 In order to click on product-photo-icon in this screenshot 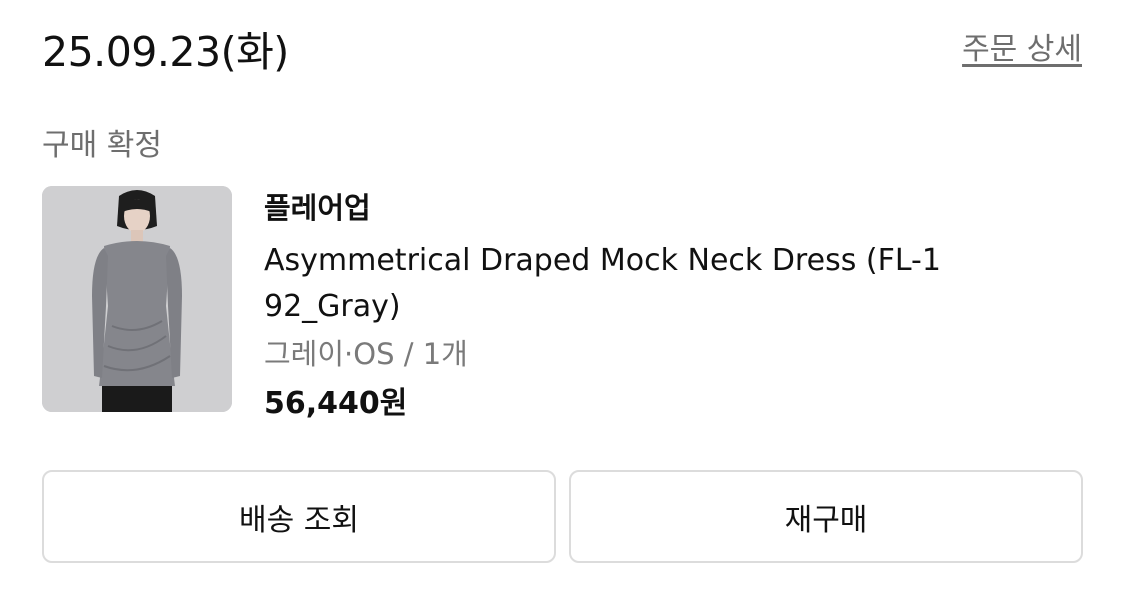, I will do `click(137, 299)`.